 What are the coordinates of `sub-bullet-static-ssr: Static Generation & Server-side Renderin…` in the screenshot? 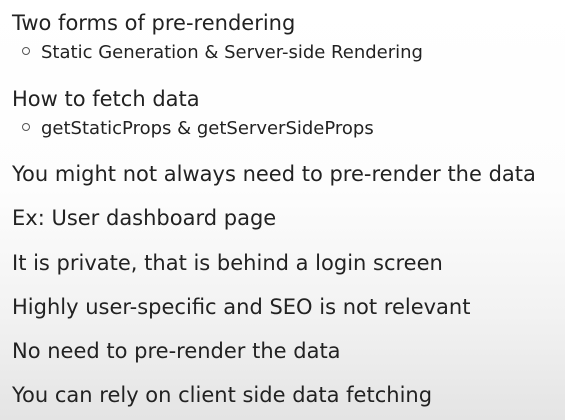 It's located at (222, 53).